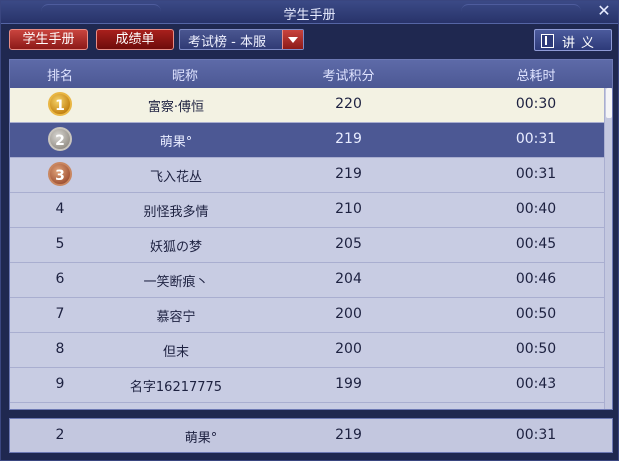 Image resolution: width=619 pixels, height=461 pixels. I want to click on column-header-time: 总耗时, so click(536, 76).